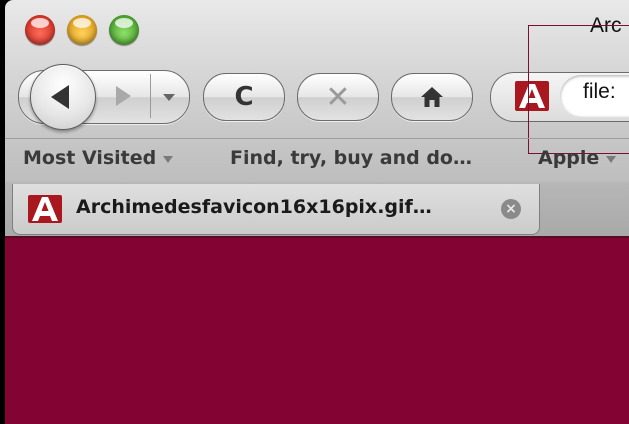 This screenshot has height=424, width=629. I want to click on bookmark-apple: Apple, so click(577, 158).